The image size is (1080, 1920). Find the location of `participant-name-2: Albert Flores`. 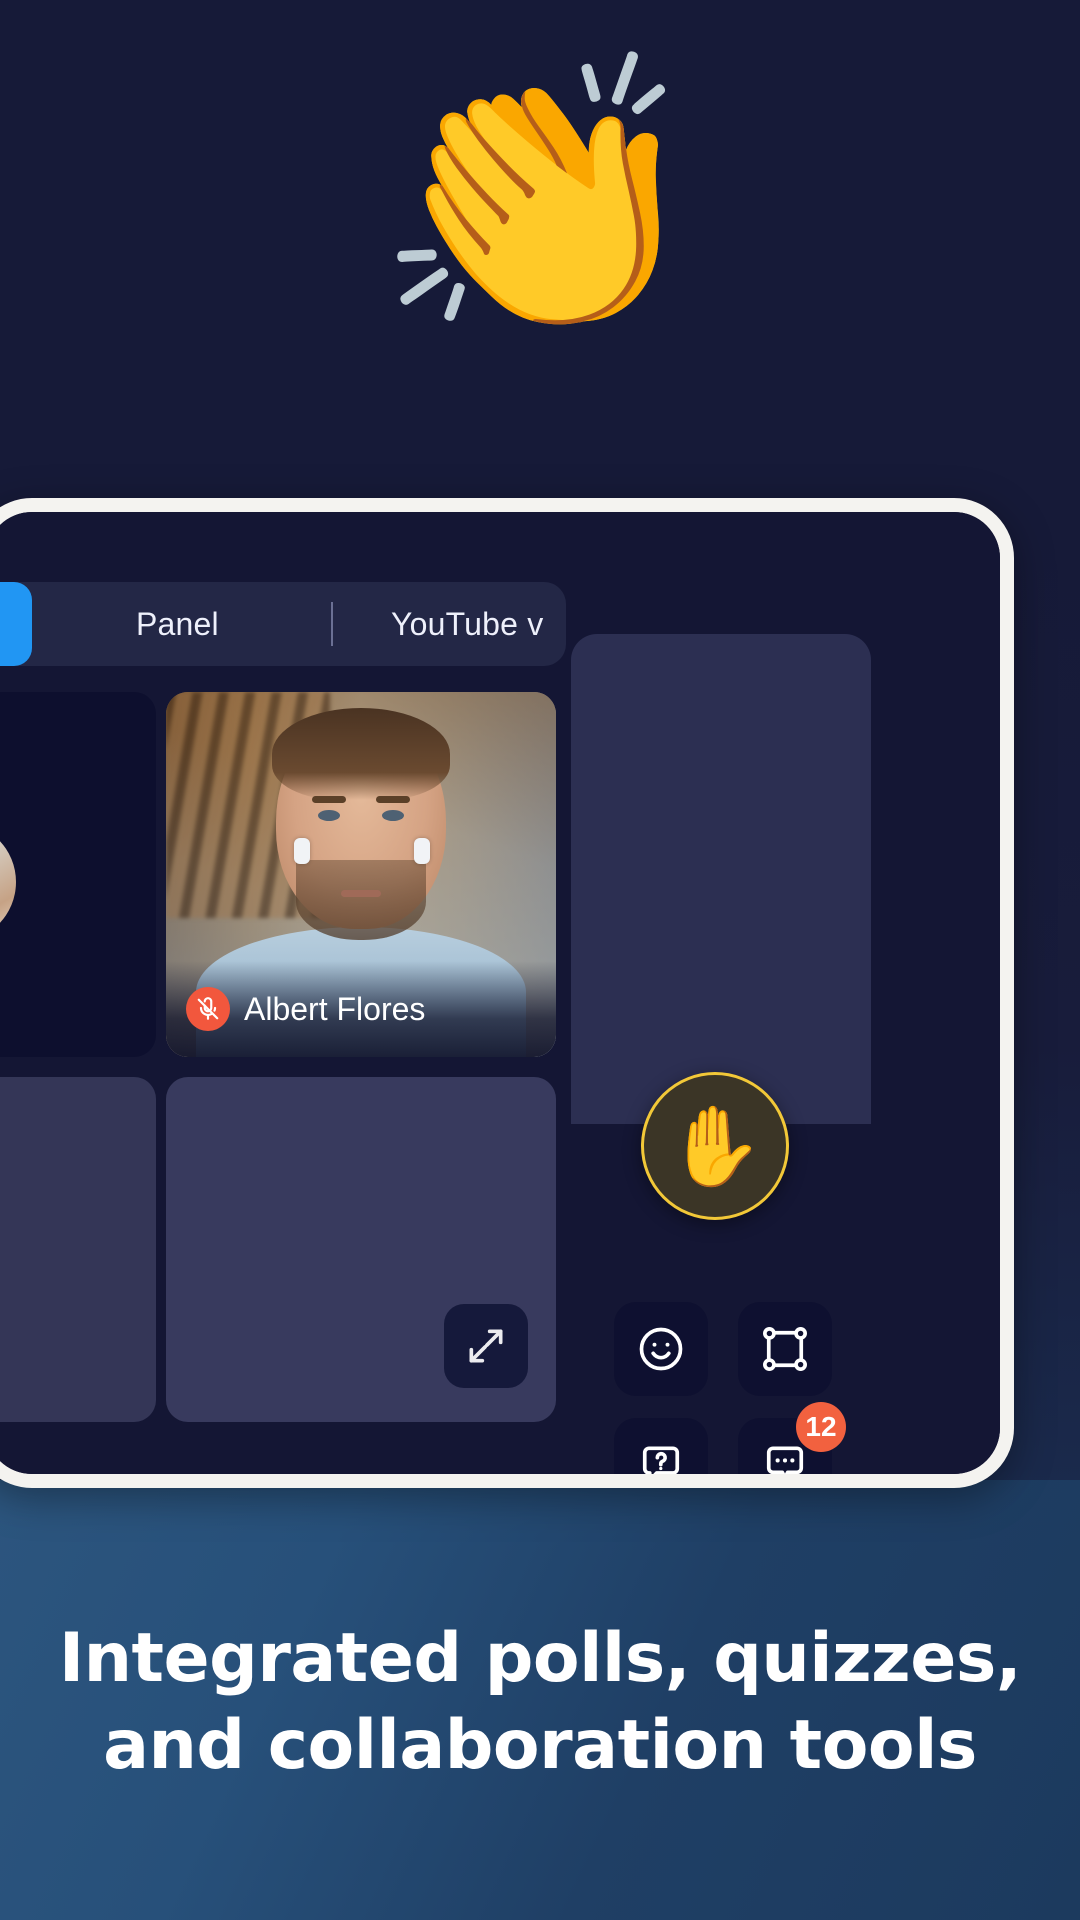

participant-name-2: Albert Flores is located at coordinates (335, 1008).